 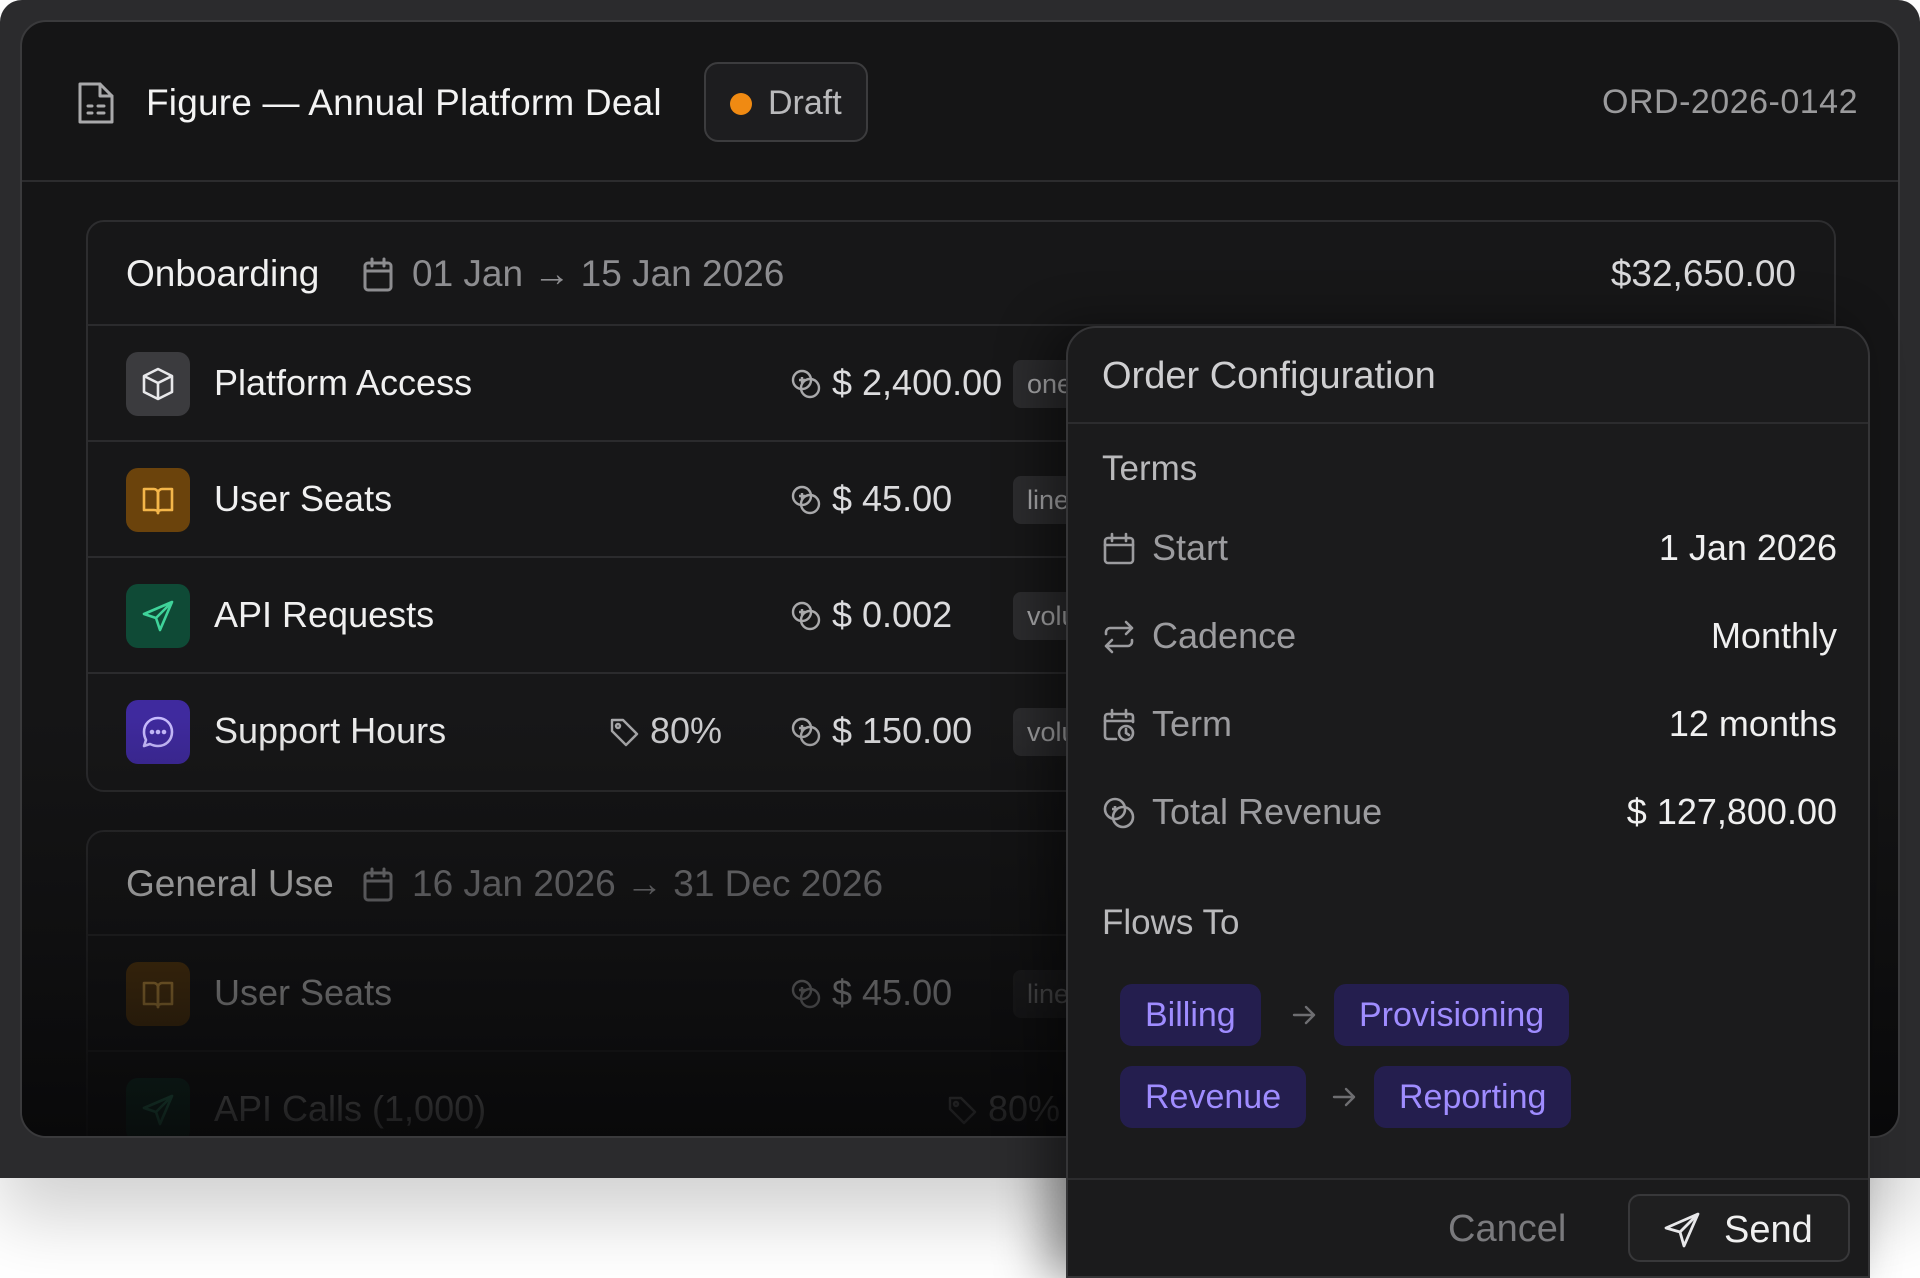 I want to click on phase-title: Onboarding, so click(x=223, y=273).